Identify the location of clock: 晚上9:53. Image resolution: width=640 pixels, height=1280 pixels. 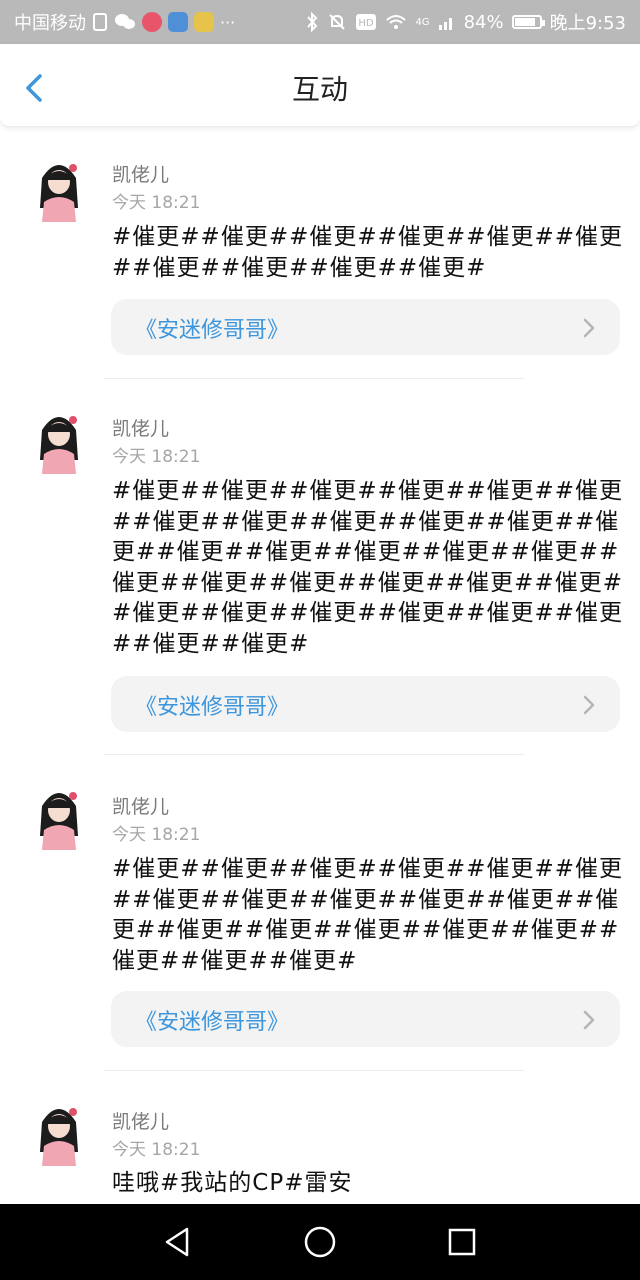
(587, 23).